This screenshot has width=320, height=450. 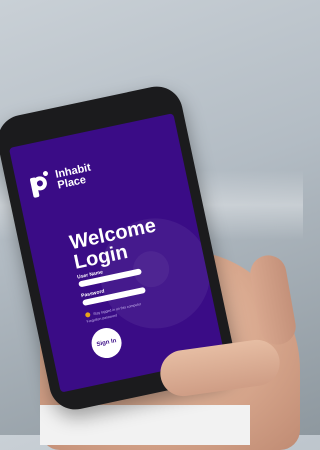 I want to click on logo-text: Inhabit Place, so click(x=74, y=177).